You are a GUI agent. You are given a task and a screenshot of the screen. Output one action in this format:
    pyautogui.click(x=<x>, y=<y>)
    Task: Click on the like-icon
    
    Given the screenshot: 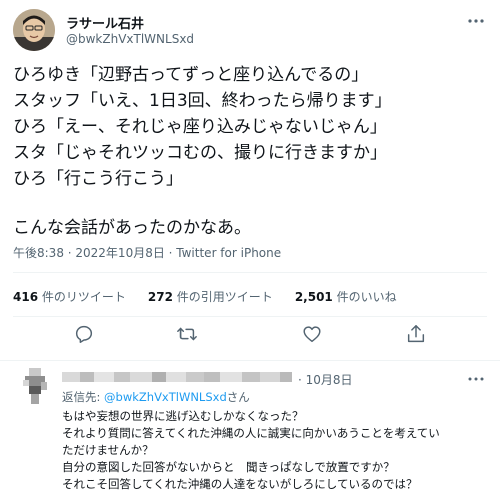 What is the action you would take?
    pyautogui.click(x=312, y=334)
    